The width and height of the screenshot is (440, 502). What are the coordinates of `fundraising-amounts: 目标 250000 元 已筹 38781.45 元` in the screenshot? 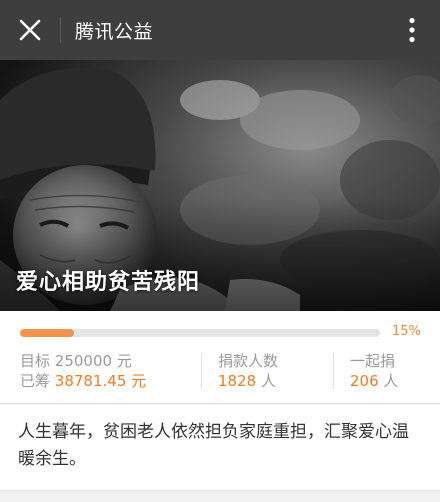 It's located at (83, 371).